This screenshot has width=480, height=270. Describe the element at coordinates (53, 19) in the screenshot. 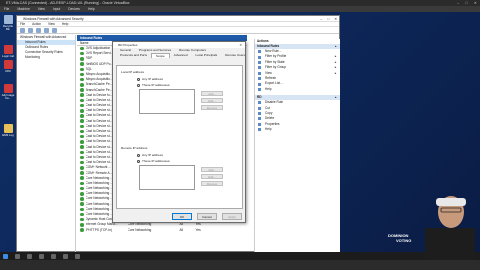

I see `window-title: Windows Firewall with Advanced Security` at that location.